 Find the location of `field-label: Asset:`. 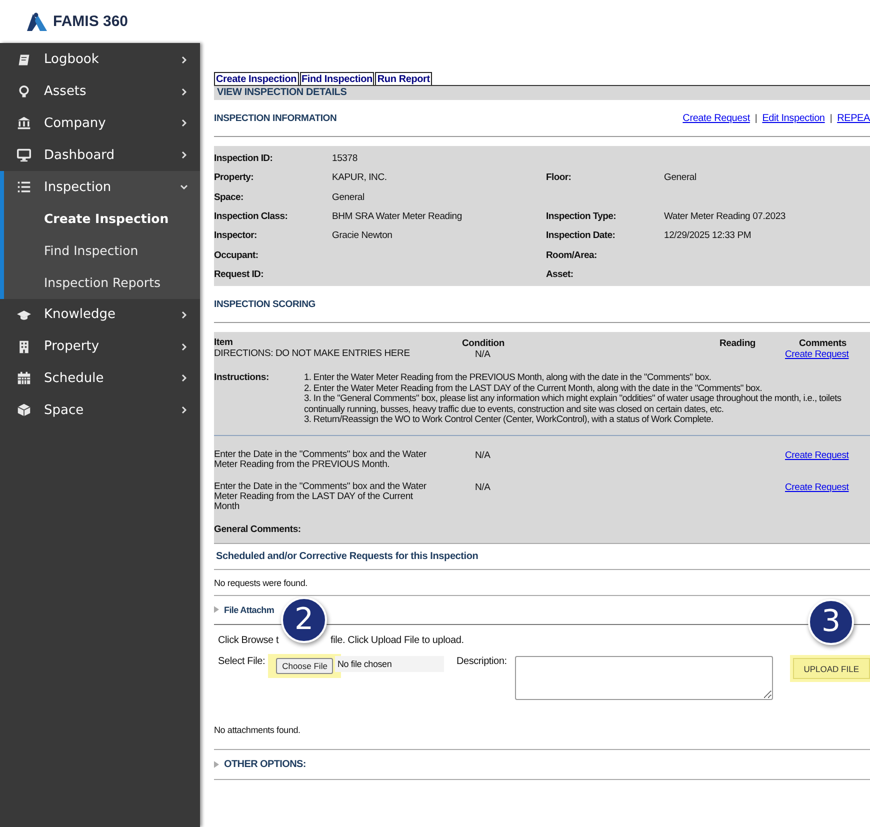

field-label: Asset: is located at coordinates (560, 274).